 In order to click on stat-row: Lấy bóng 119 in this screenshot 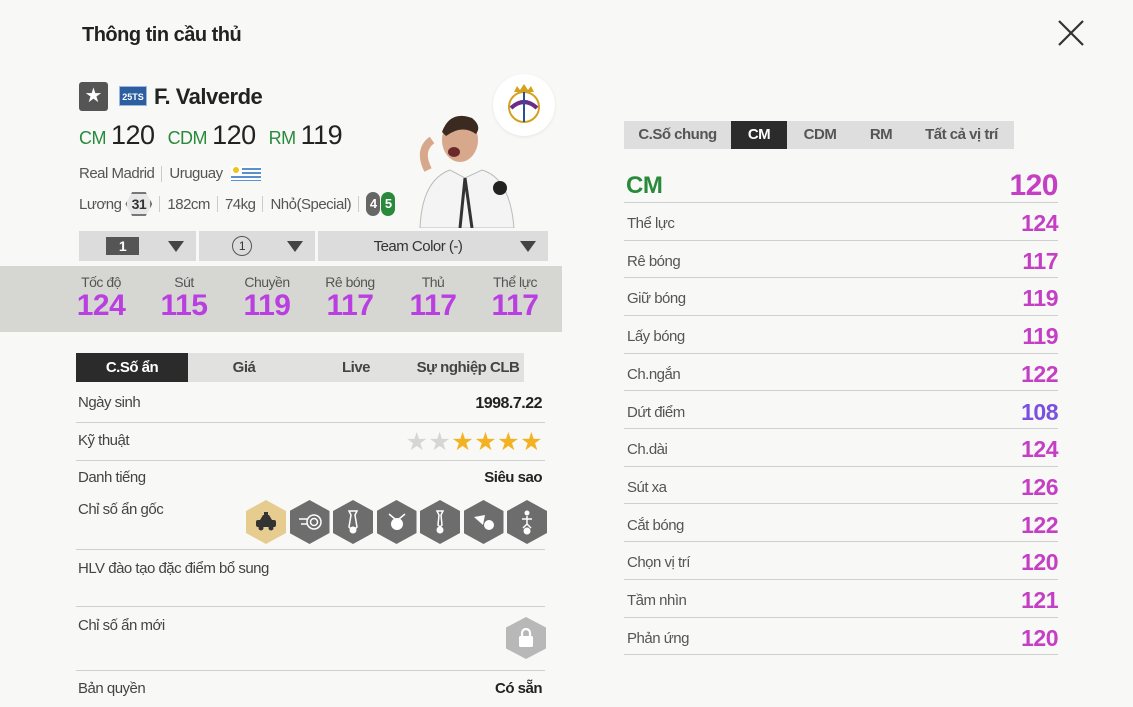, I will do `click(841, 335)`.